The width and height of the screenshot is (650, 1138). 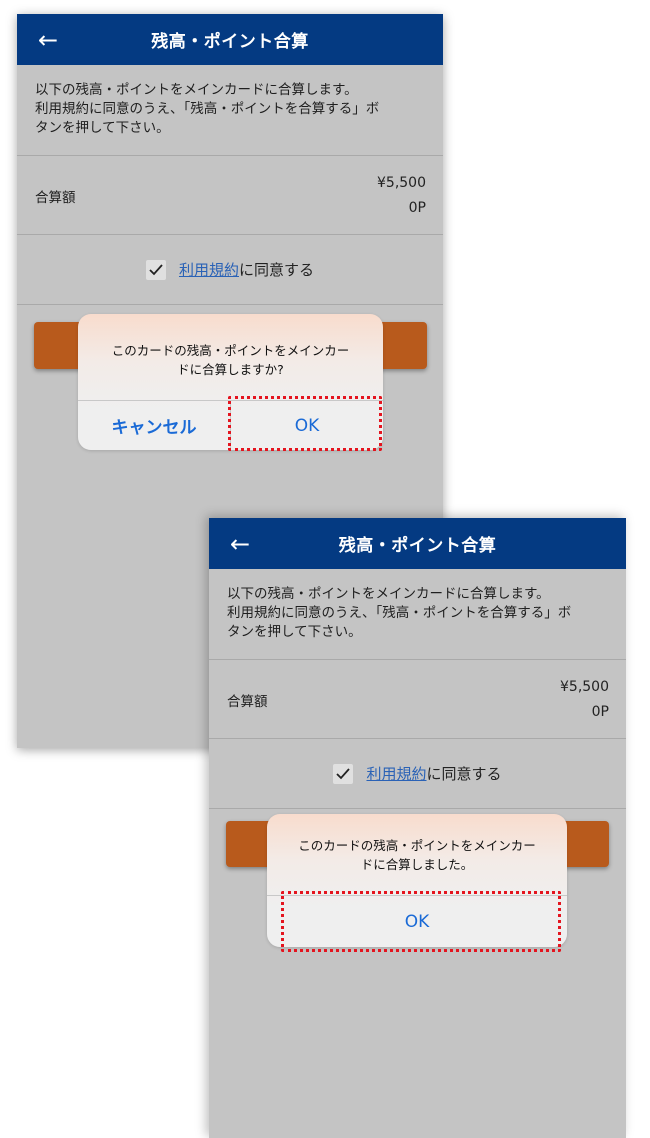 I want to click on cancel-button: キャンセル, so click(x=154, y=425).